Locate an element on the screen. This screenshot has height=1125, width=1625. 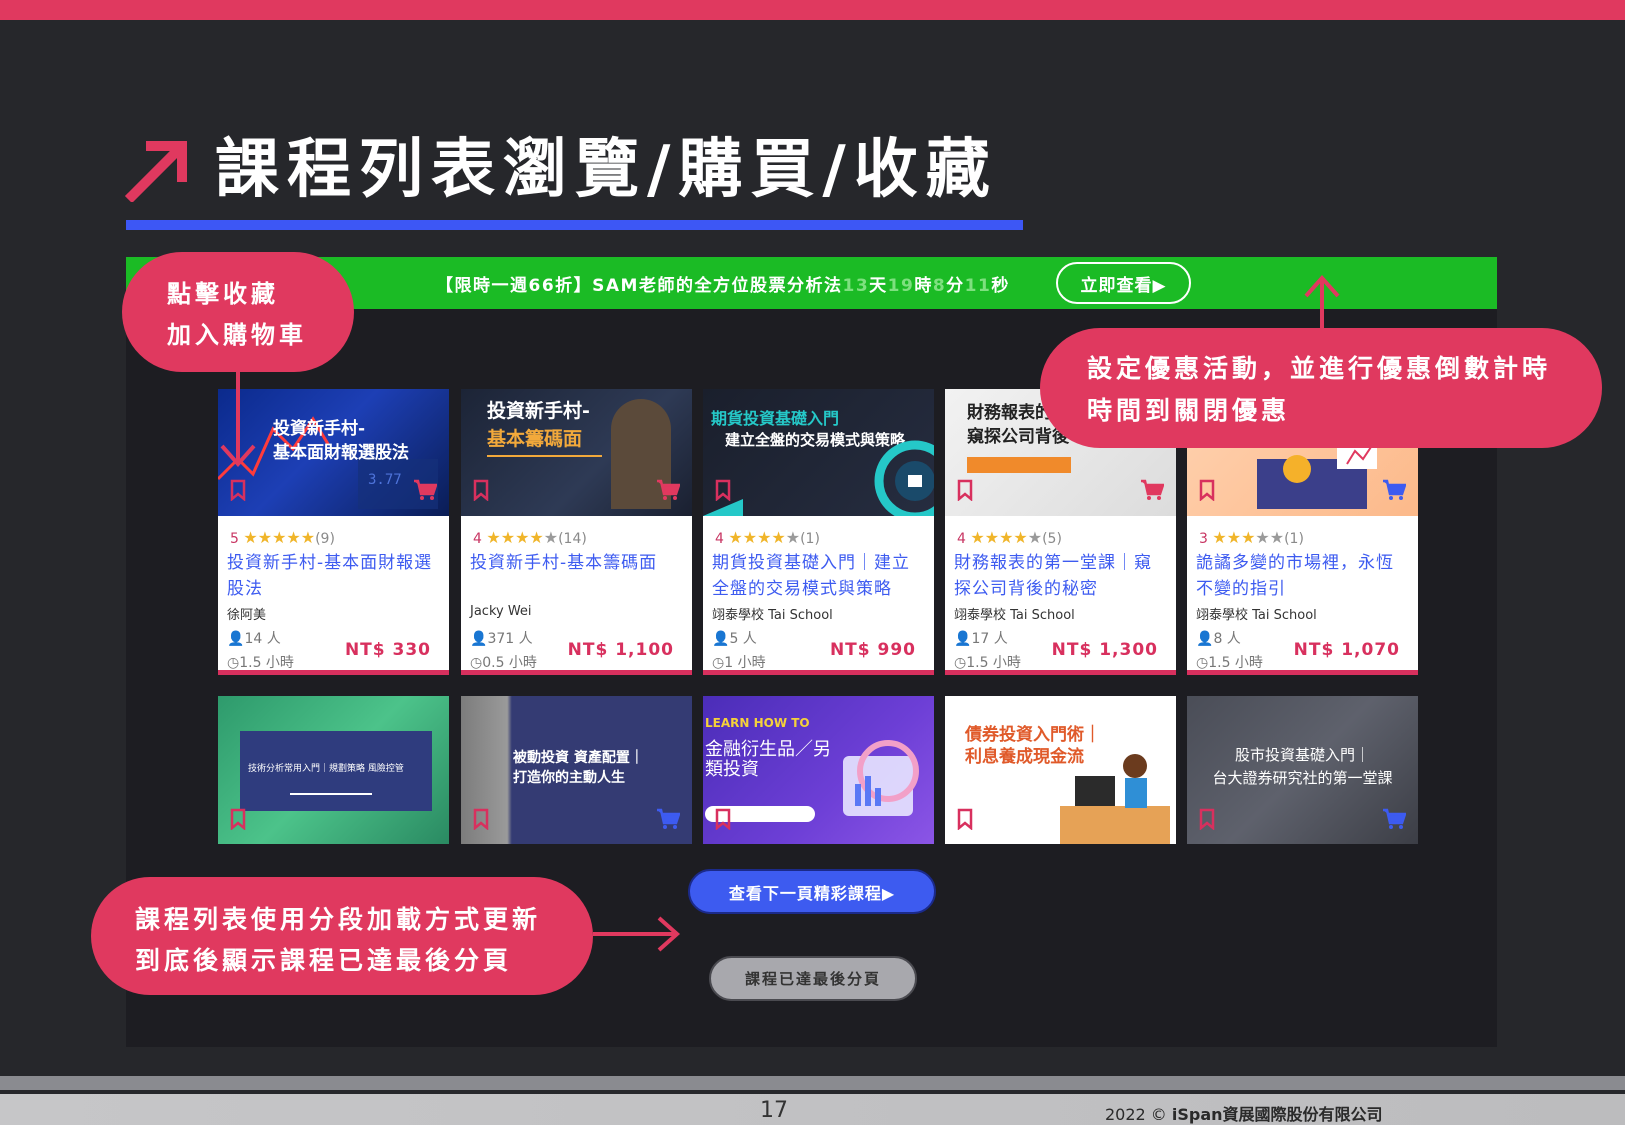
copyright: 2022 © iSpan資展國際股份有限公司 is located at coordinates (1244, 1114).